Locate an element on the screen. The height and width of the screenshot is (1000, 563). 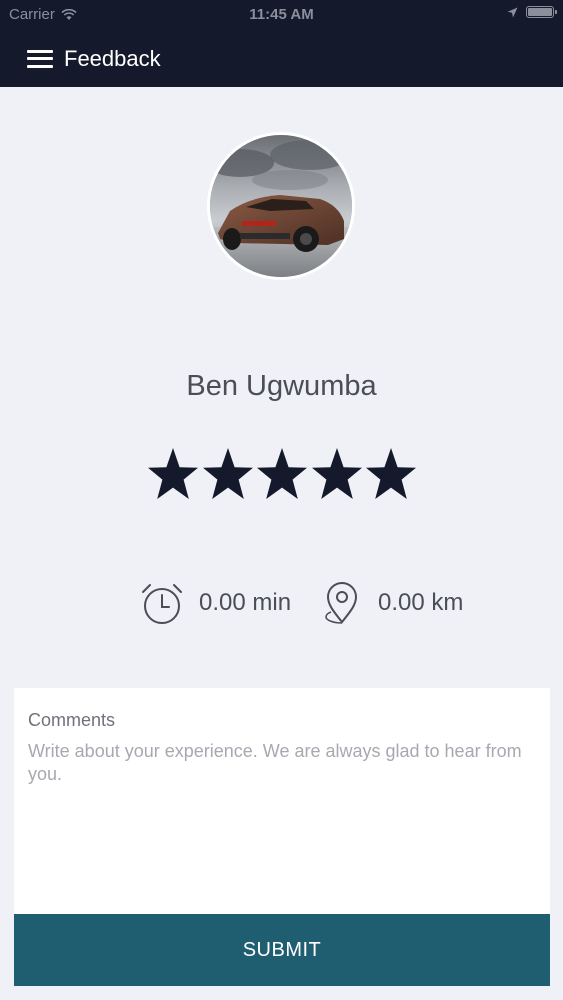
comments-input is located at coordinates (278, 820).